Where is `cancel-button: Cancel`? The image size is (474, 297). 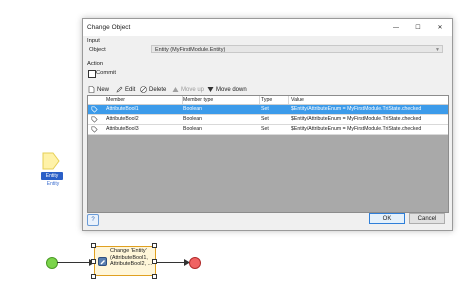
cancel-button: Cancel is located at coordinates (427, 218).